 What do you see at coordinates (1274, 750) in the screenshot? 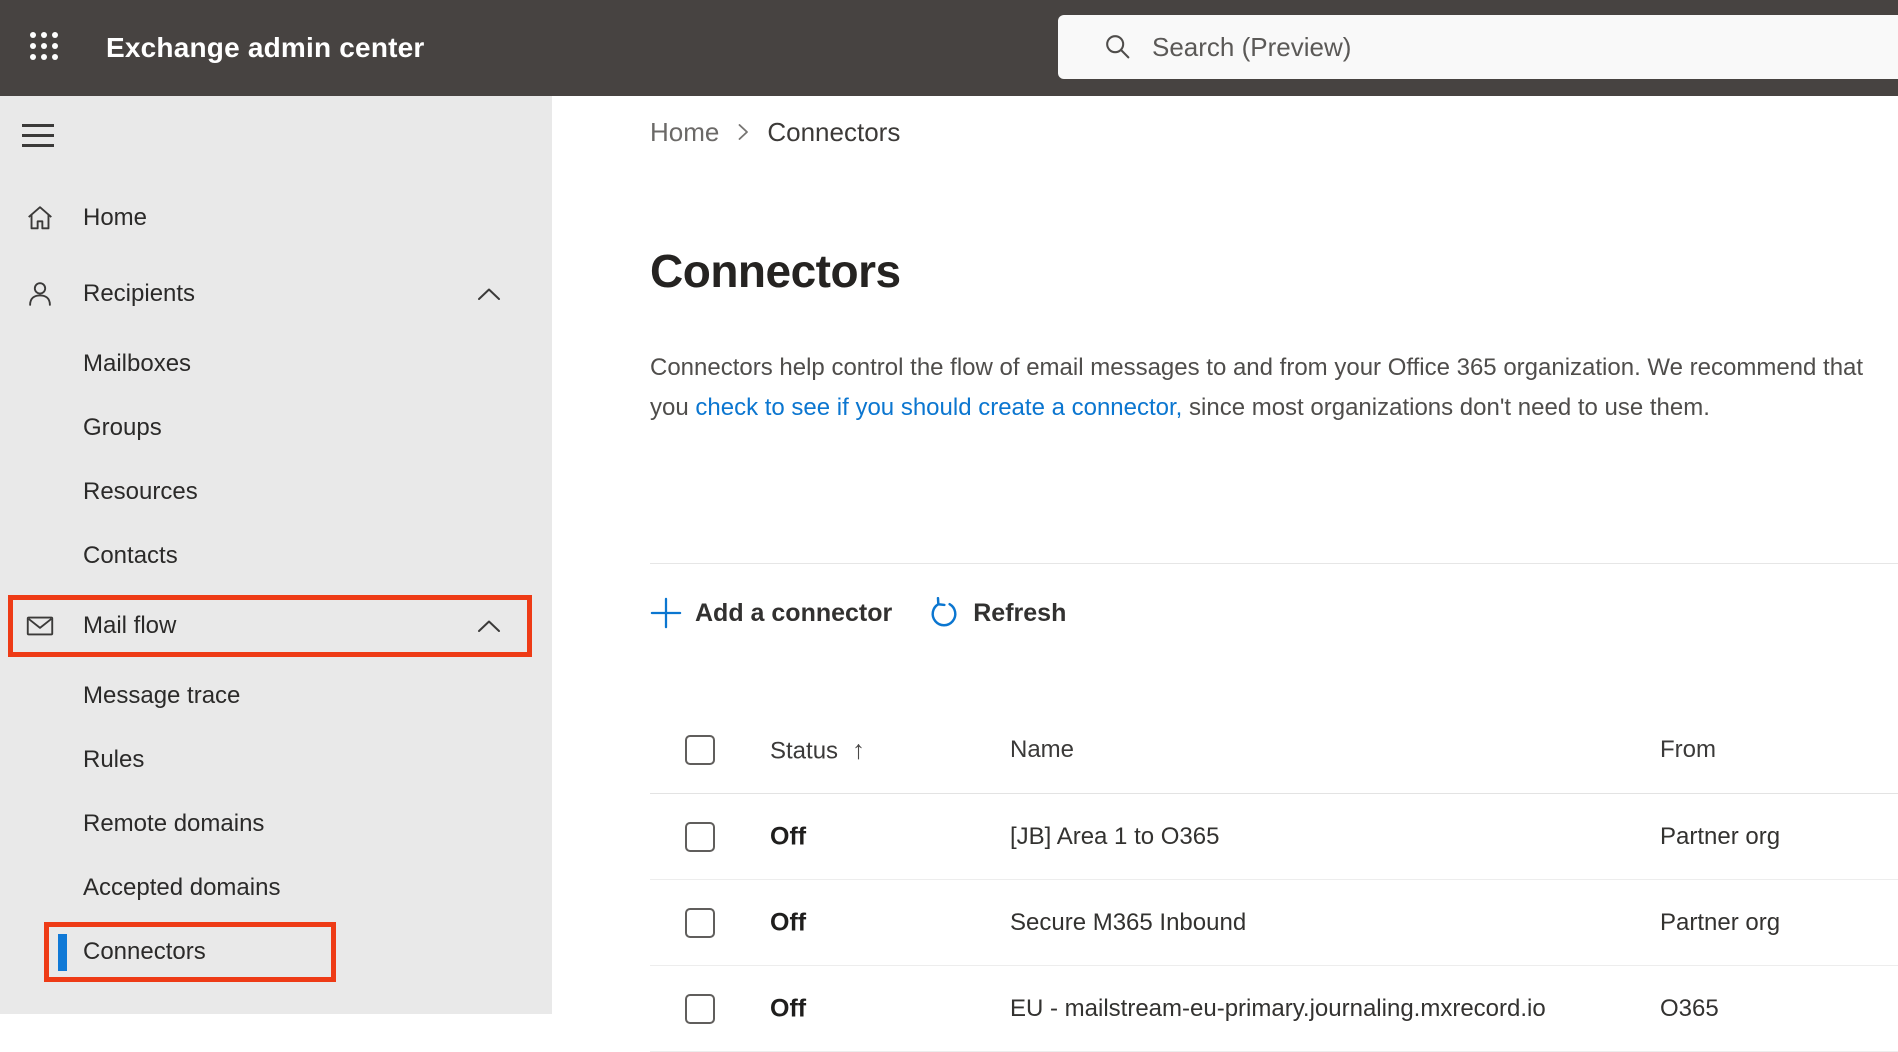
I see `table-header-row: Status ↑ Name From` at bounding box center [1274, 750].